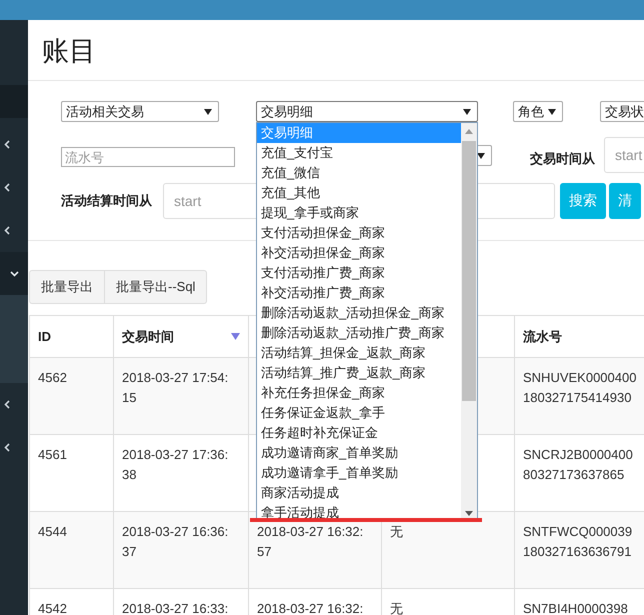 Image resolution: width=644 pixels, height=615 pixels. Describe the element at coordinates (148, 337) in the screenshot. I see `column-header: 交易时间` at that location.